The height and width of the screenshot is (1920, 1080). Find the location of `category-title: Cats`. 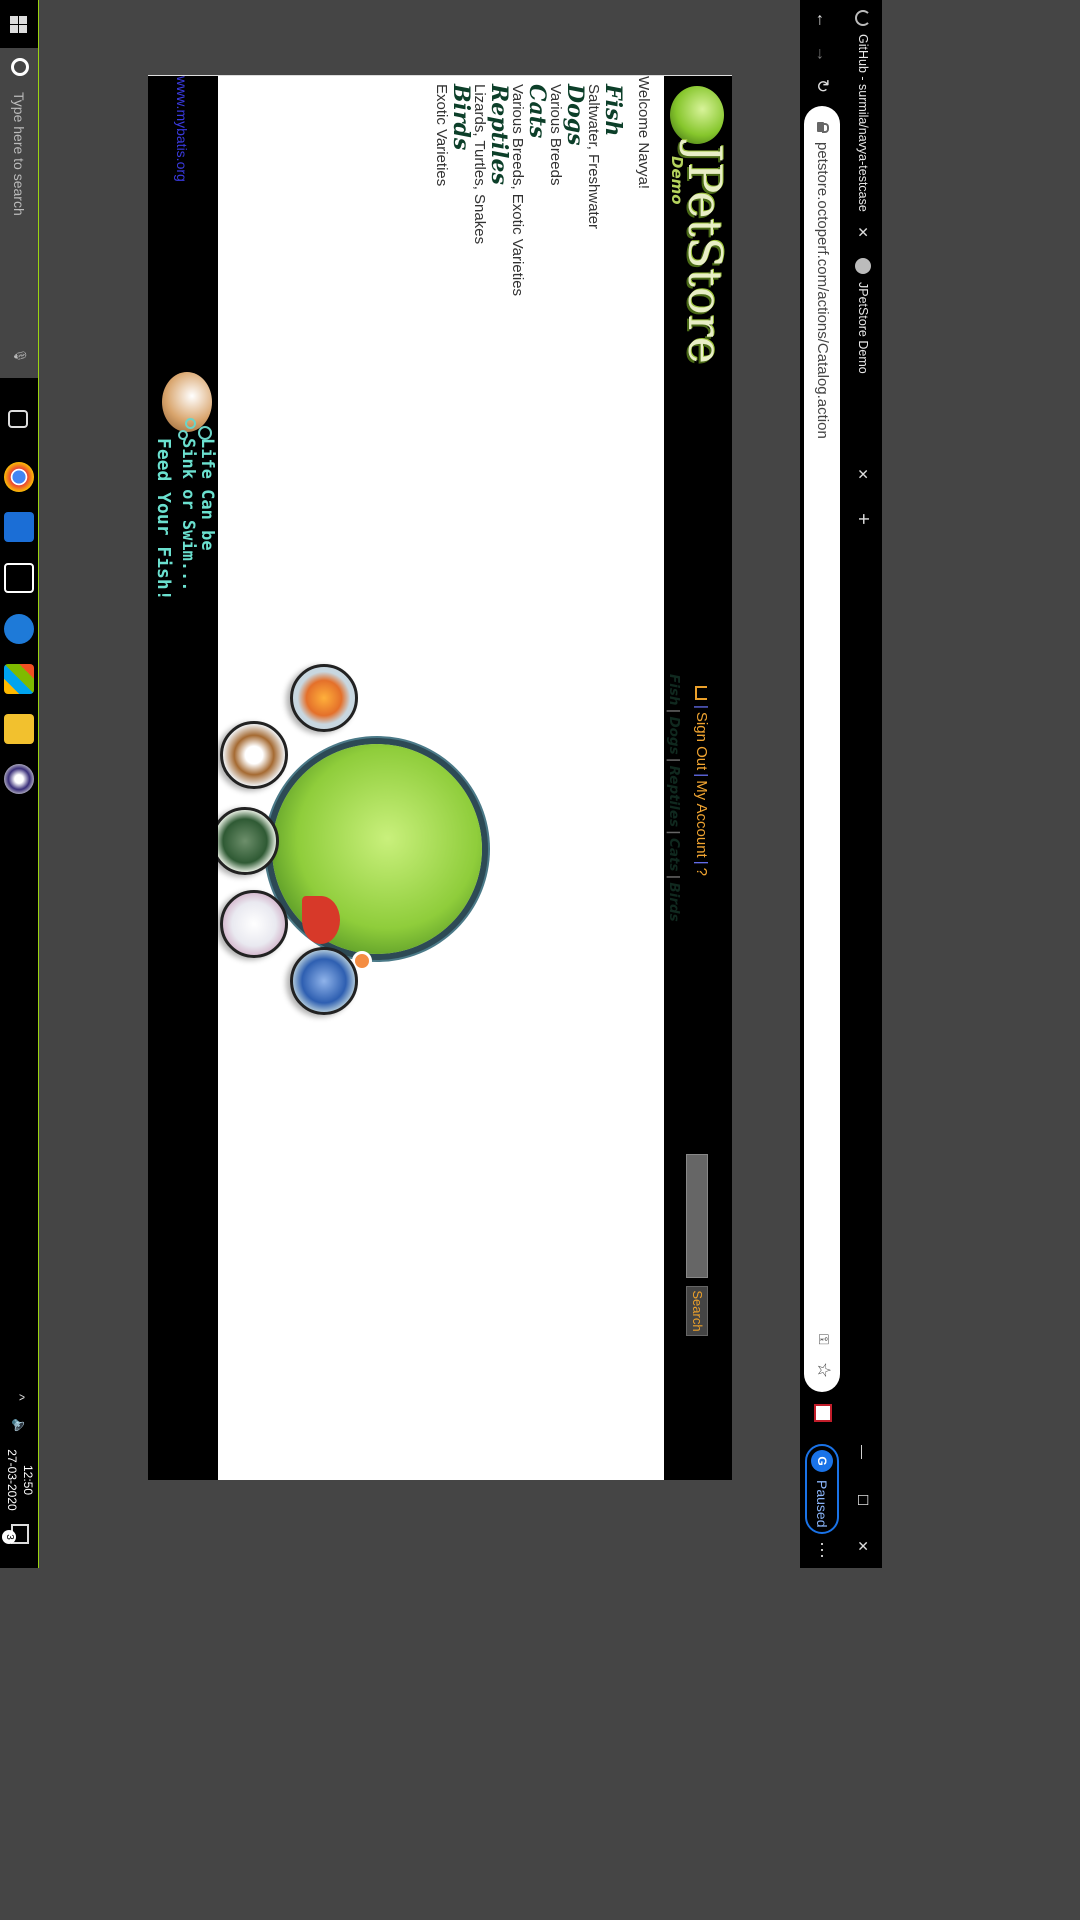

category-title: Cats is located at coordinates (537, 190).